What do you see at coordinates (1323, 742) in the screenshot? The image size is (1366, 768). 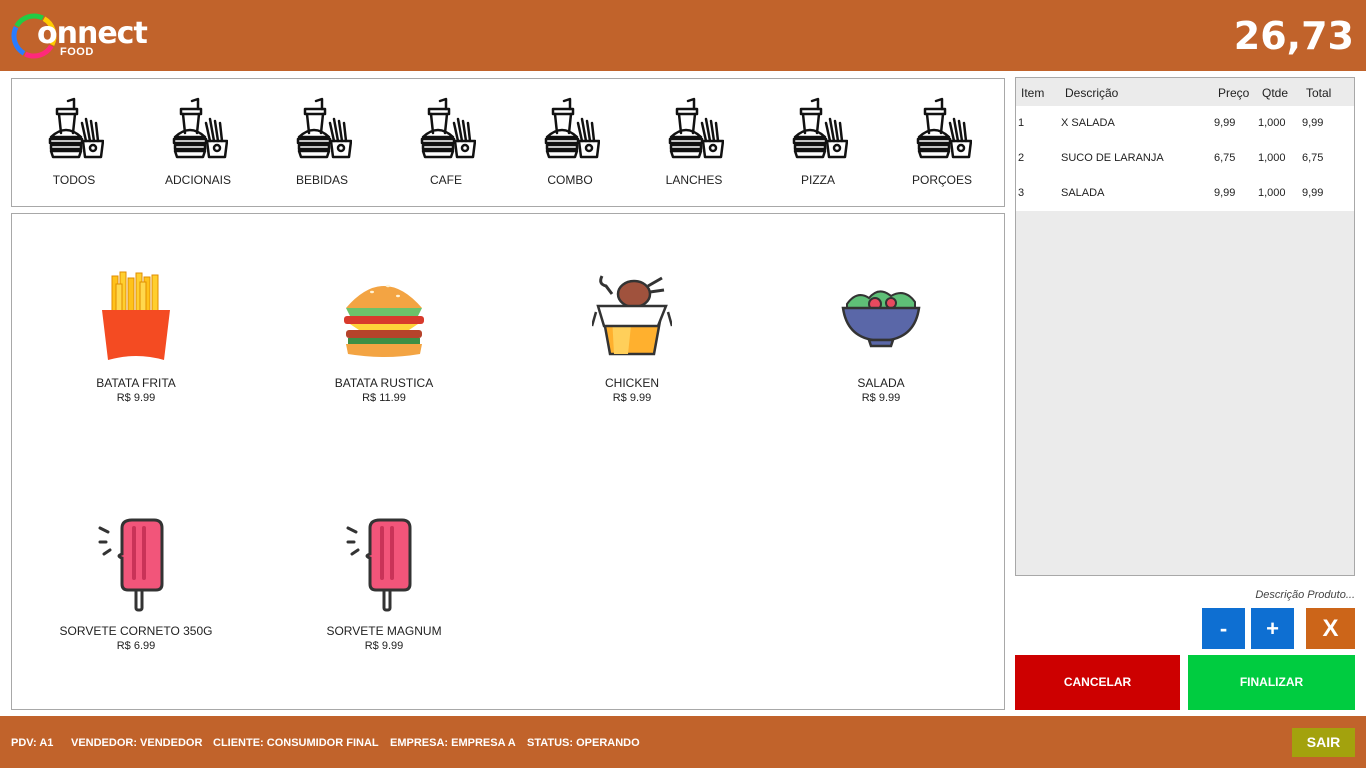 I see `exit-button: SAIR` at bounding box center [1323, 742].